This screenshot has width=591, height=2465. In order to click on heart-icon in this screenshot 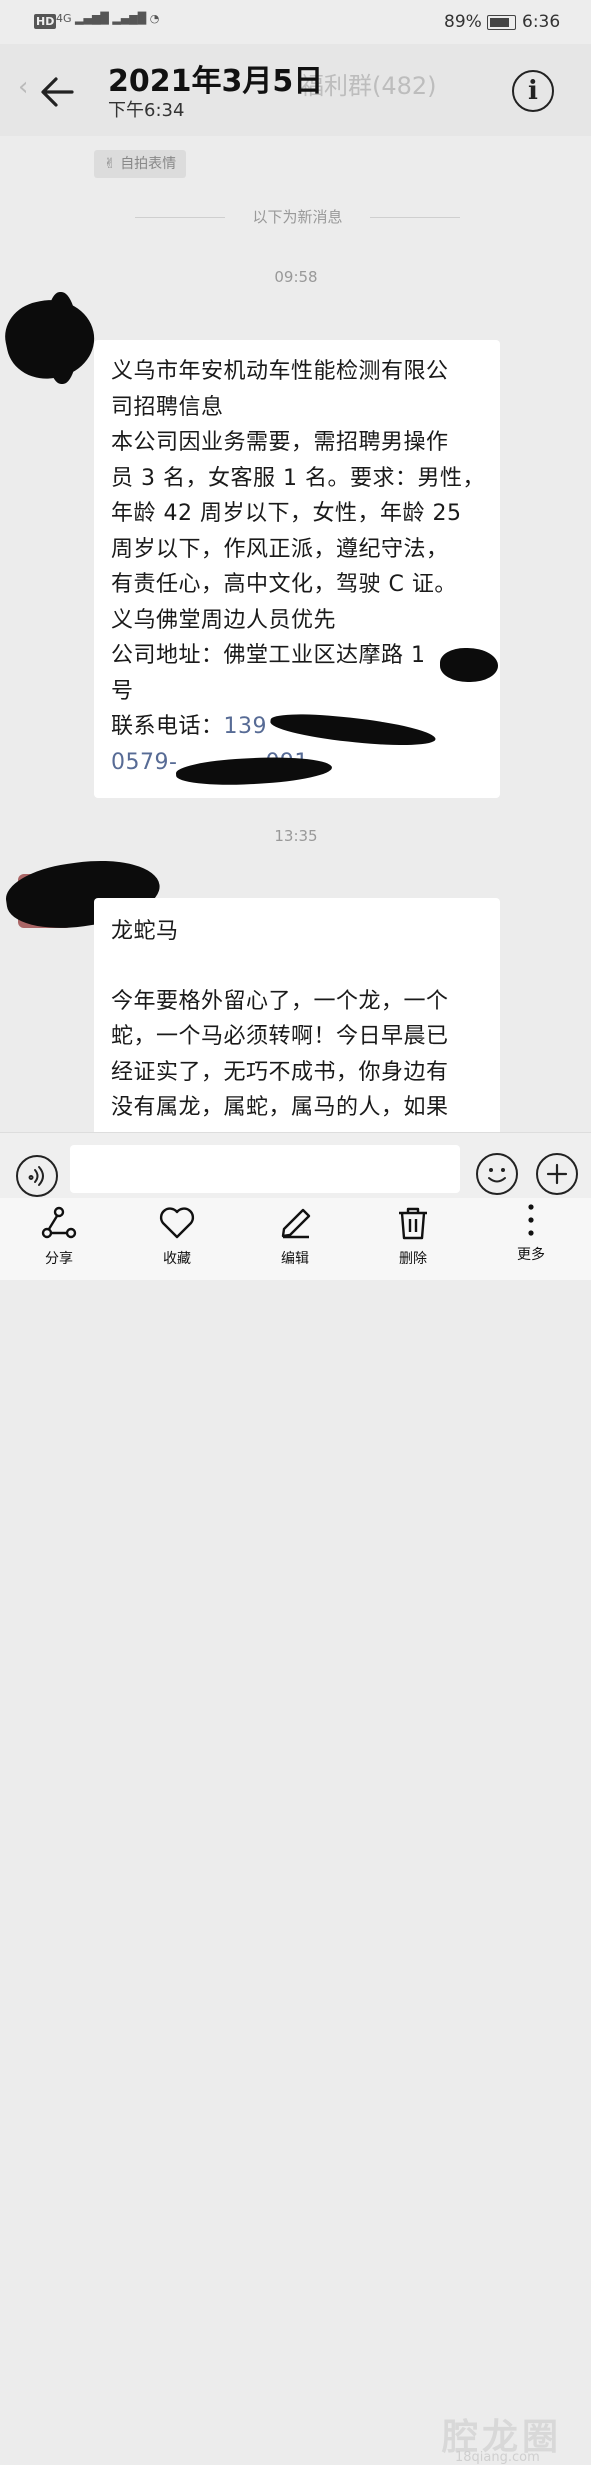, I will do `click(177, 1223)`.